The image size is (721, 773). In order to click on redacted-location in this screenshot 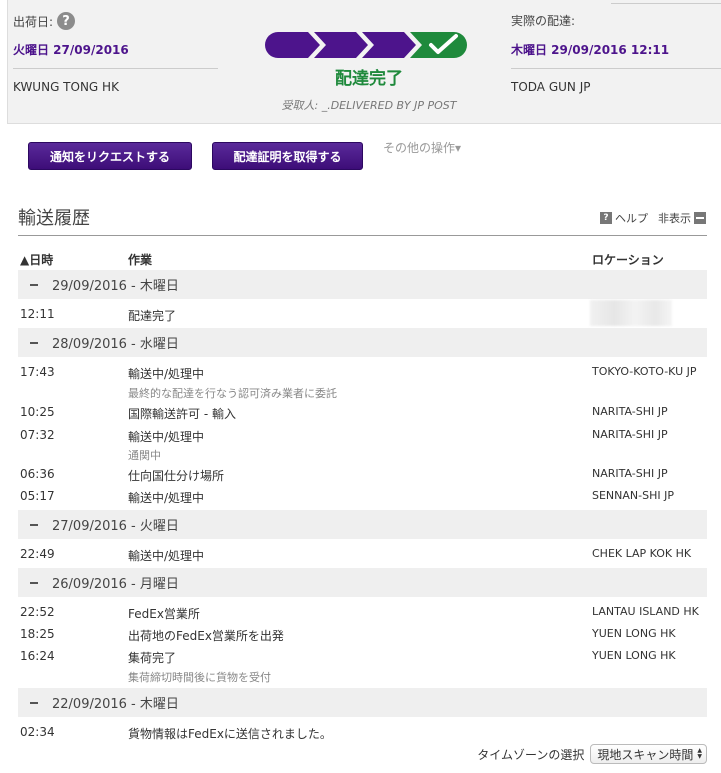, I will do `click(631, 313)`.